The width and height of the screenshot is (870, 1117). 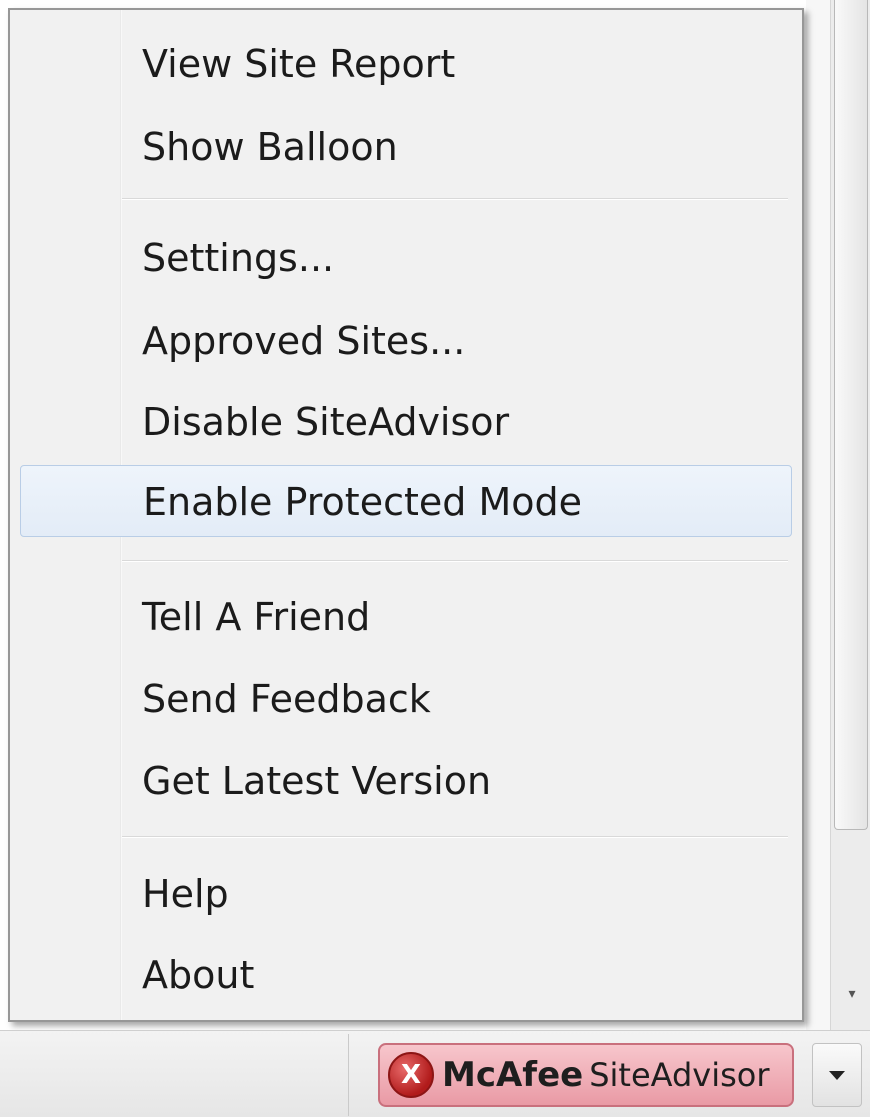 I want to click on siteadvisor-status-button: X McAfee SiteAdvisor, so click(x=586, y=1075).